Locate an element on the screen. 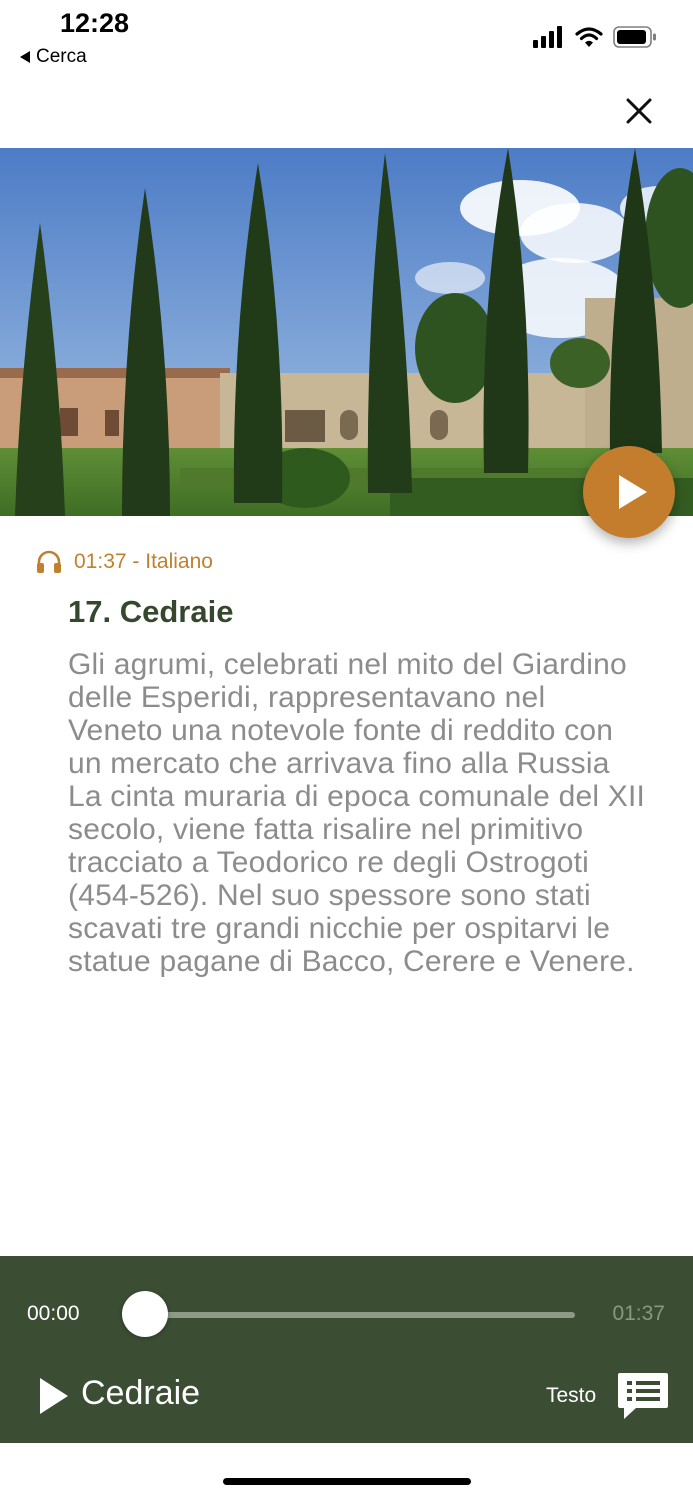 The image size is (693, 1500). player-play-icon is located at coordinates (54, 1396).